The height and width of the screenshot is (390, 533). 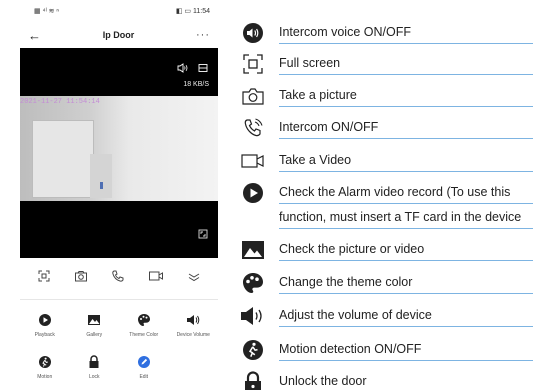 What do you see at coordinates (329, 127) in the screenshot?
I see `legend-label: Intercom ON/OFF` at bounding box center [329, 127].